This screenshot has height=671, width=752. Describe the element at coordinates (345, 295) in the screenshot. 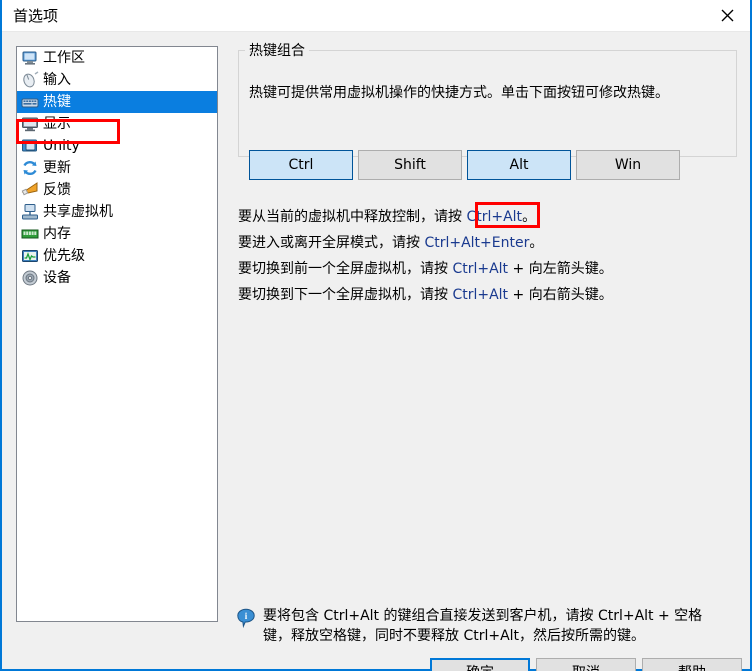

I see `line-prefix: 要切换到下一个全屏虚拟机，请按` at that location.